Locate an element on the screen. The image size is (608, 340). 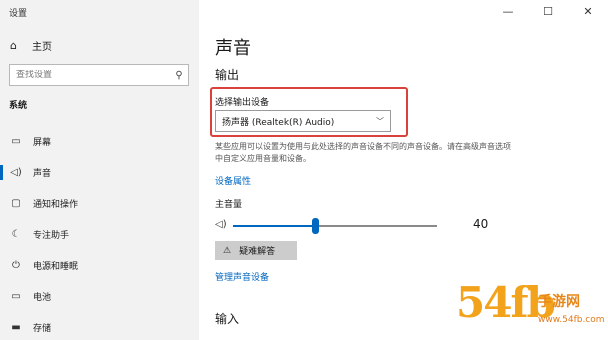
volume-slider-row: ◁) is located at coordinates (355, 226).